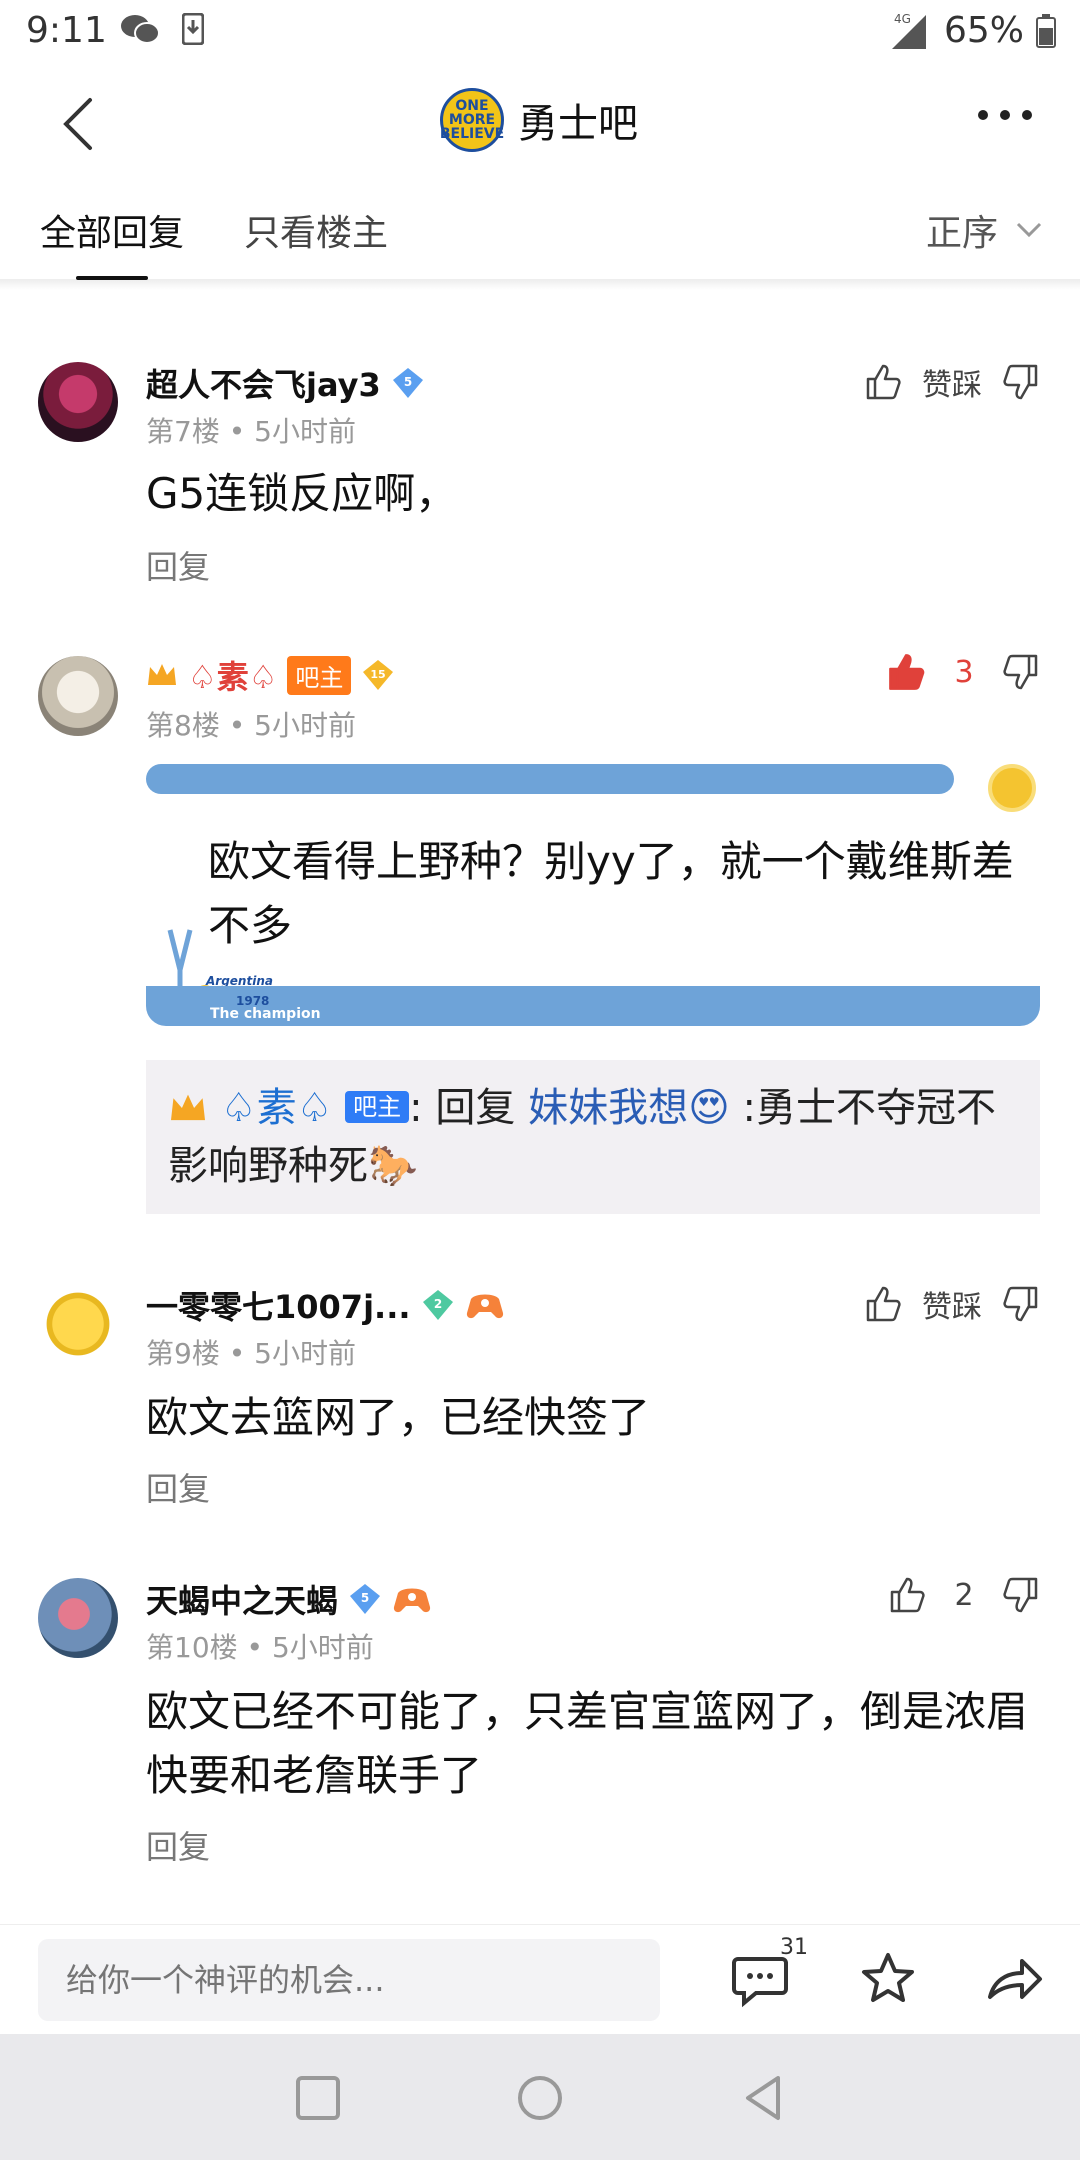 This screenshot has height=2160, width=1080. Describe the element at coordinates (1014, 1979) in the screenshot. I see `share-icon` at that location.